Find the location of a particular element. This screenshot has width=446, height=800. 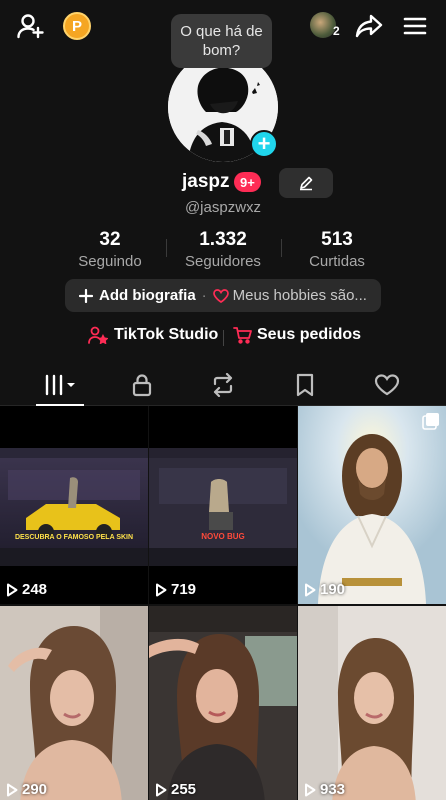

video-tile: 933 is located at coordinates (372, 703).